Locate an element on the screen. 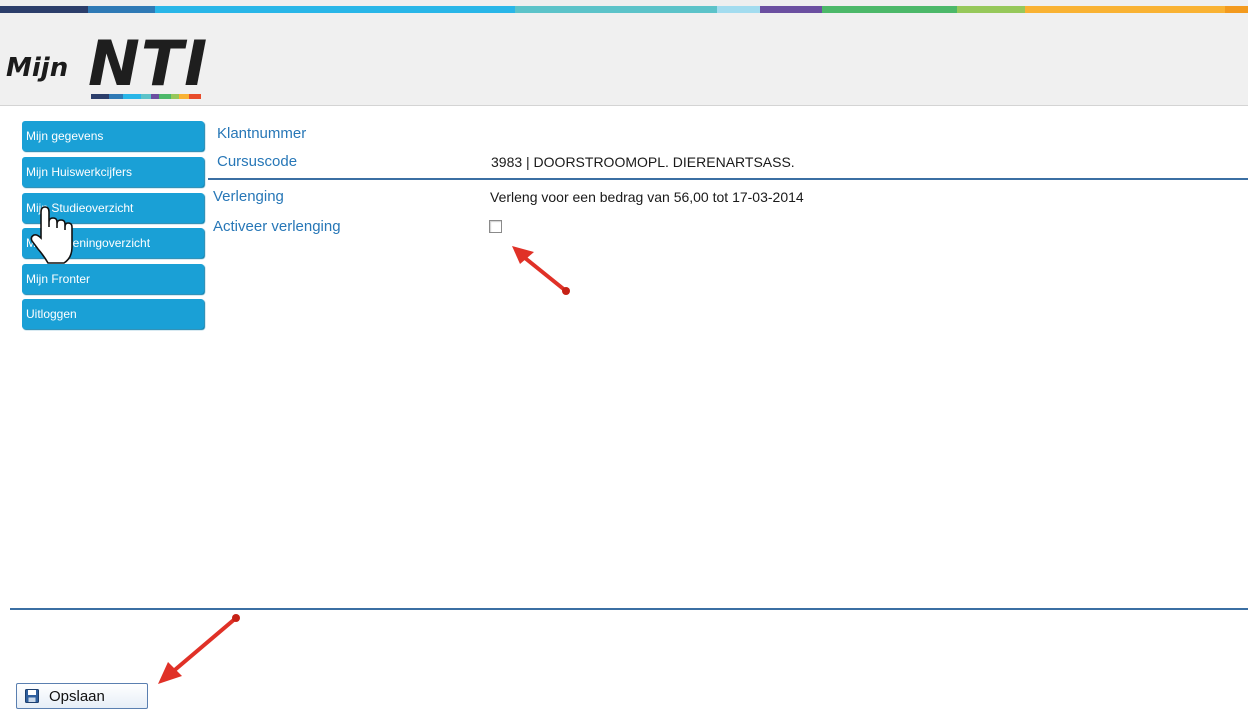 This screenshot has height=717, width=1248. verlenging-label: Verlenging is located at coordinates (248, 196).